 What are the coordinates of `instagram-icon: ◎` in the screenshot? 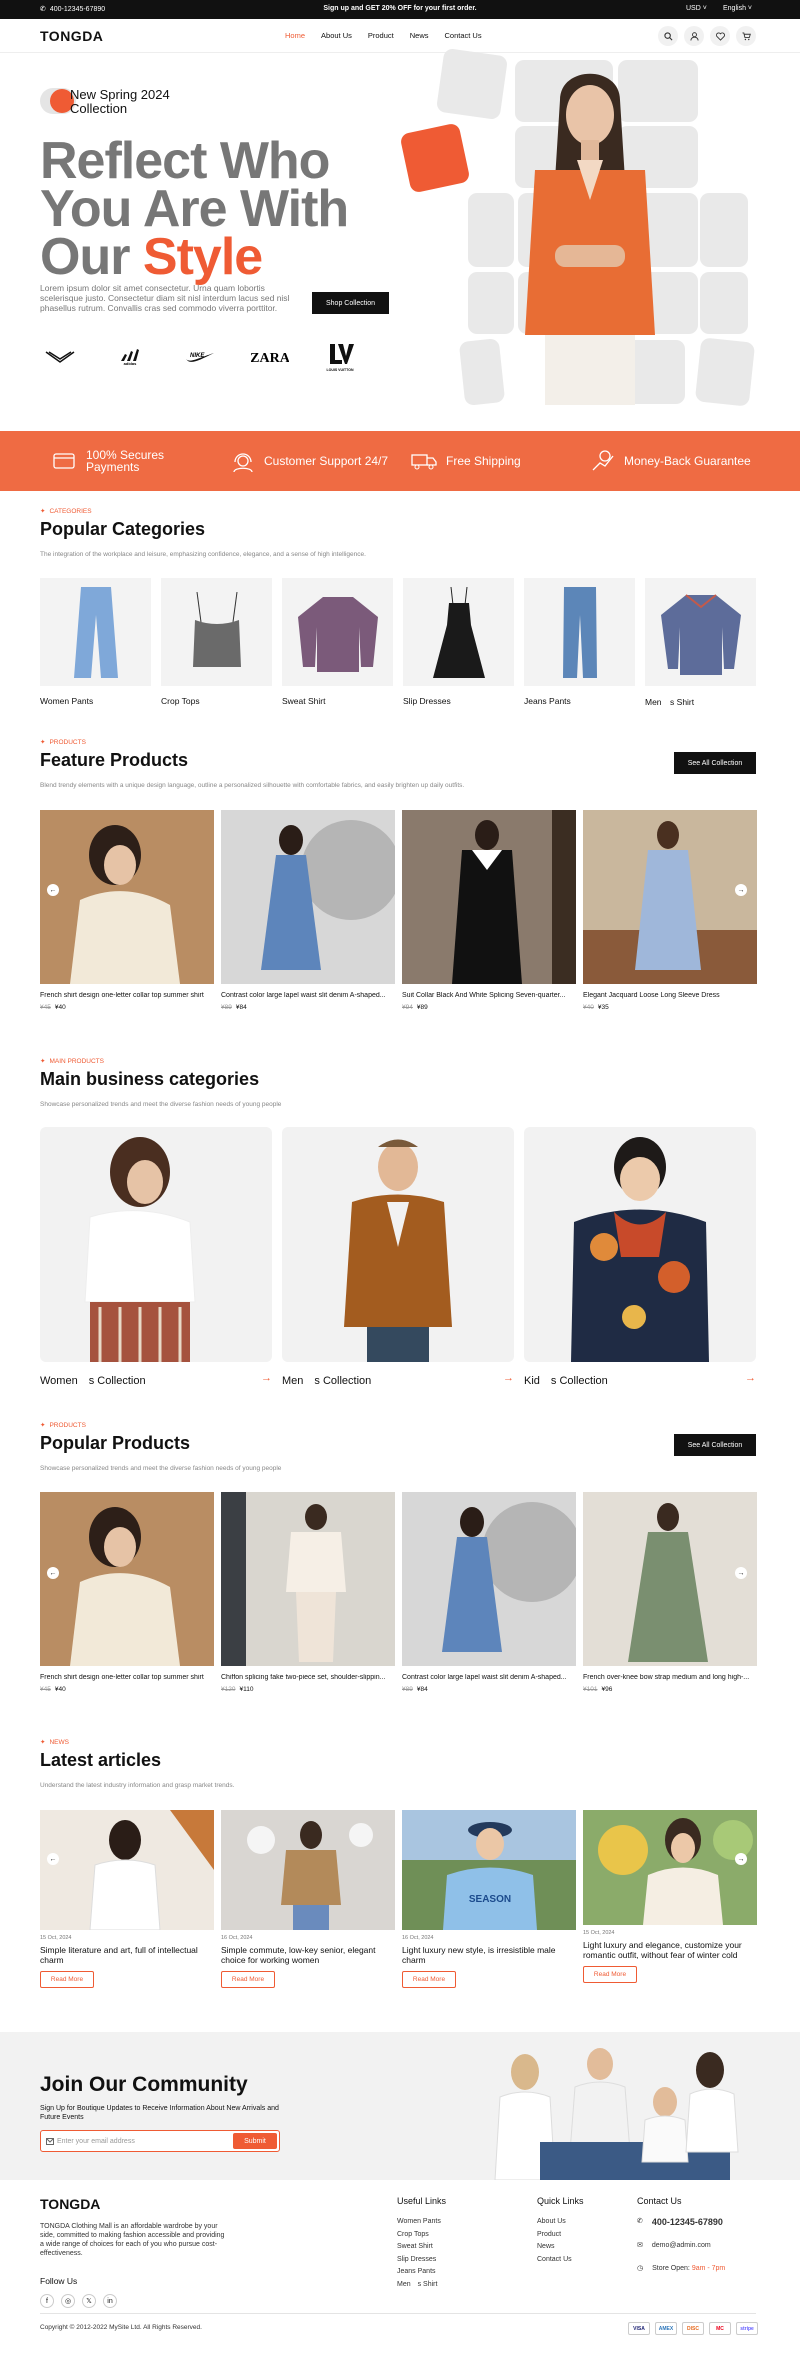 It's located at (68, 2301).